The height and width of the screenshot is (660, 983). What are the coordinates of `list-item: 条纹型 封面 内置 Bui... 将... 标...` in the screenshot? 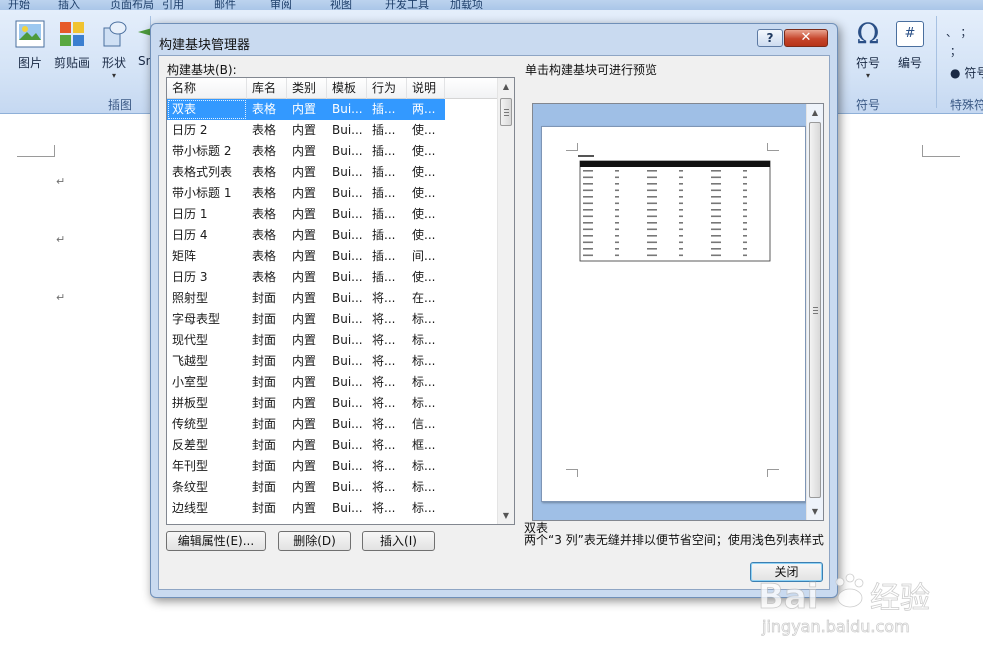 It's located at (333, 487).